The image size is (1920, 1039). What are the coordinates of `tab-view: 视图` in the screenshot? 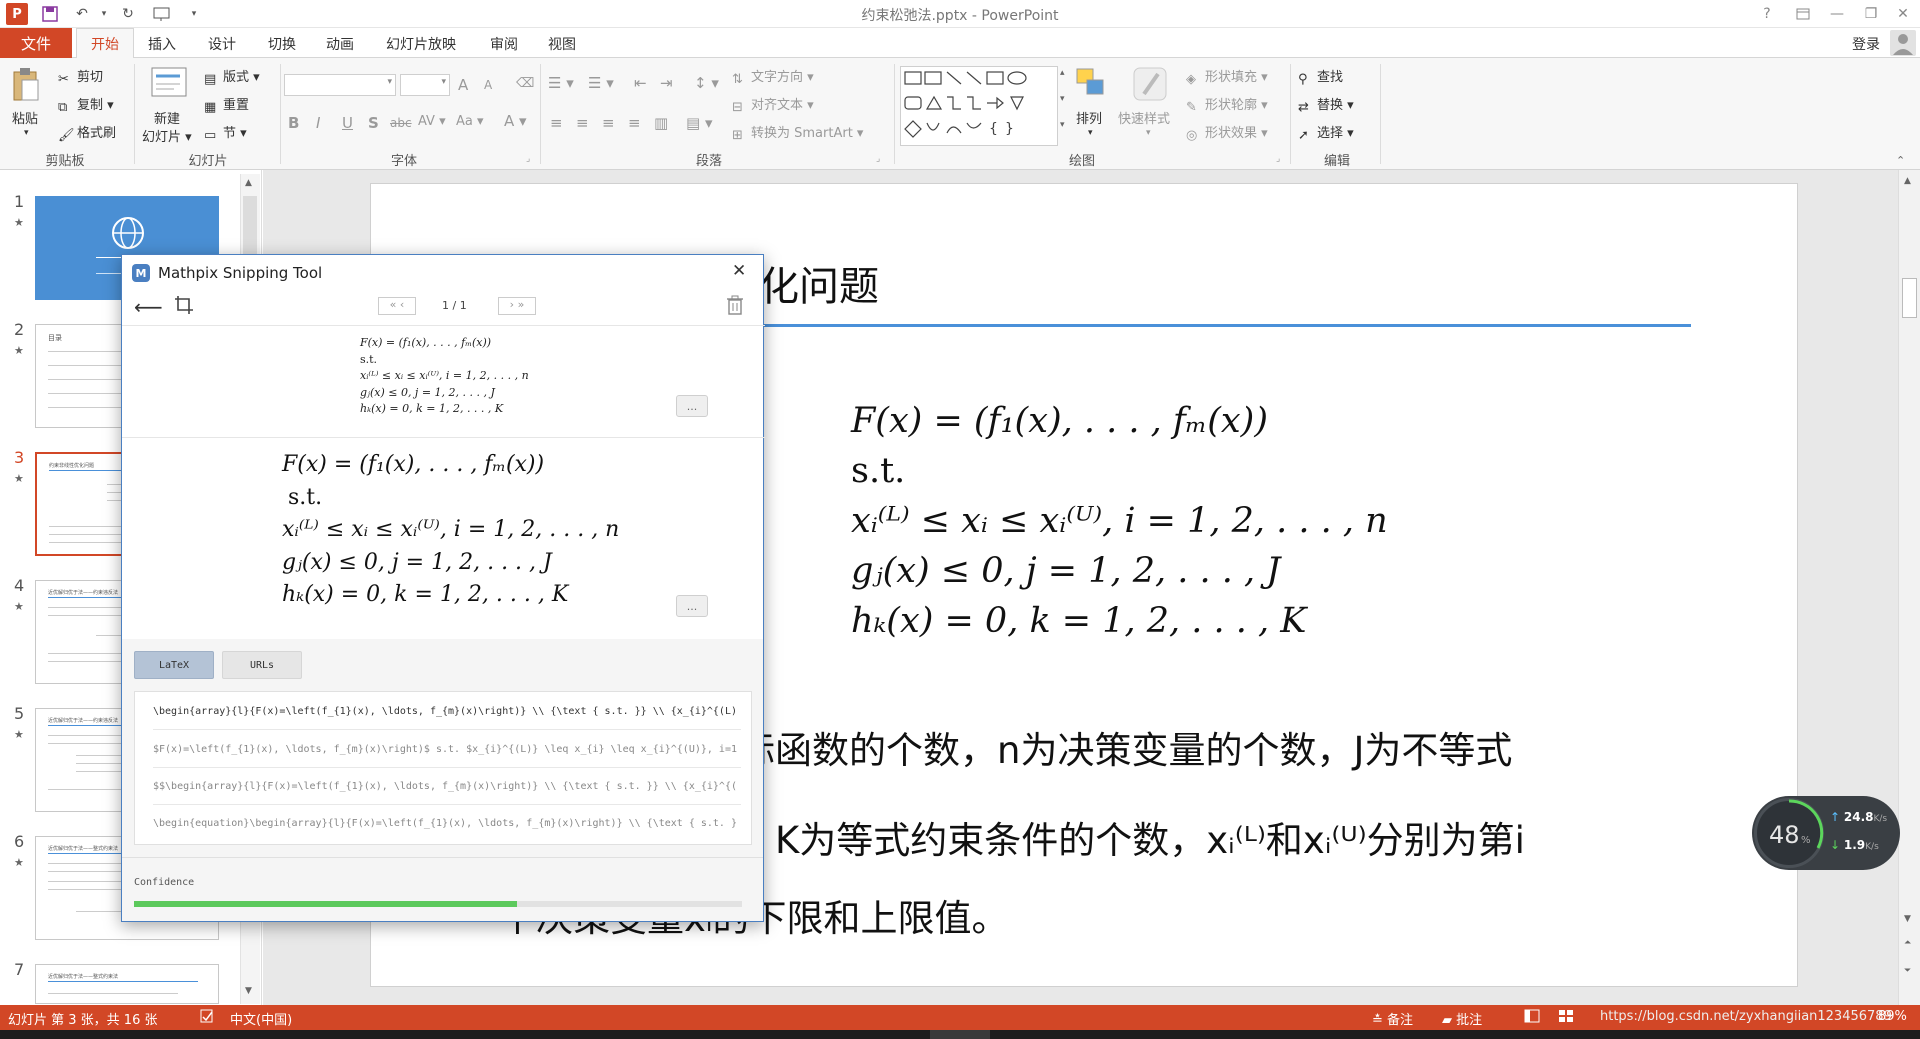 It's located at (562, 44).